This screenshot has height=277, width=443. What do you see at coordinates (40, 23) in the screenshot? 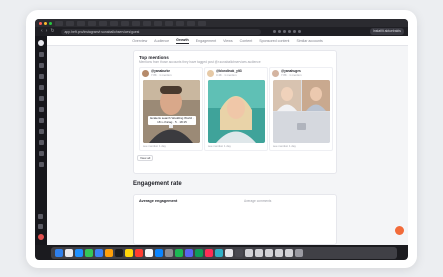
I see `close-window-icon` at bounding box center [40, 23].